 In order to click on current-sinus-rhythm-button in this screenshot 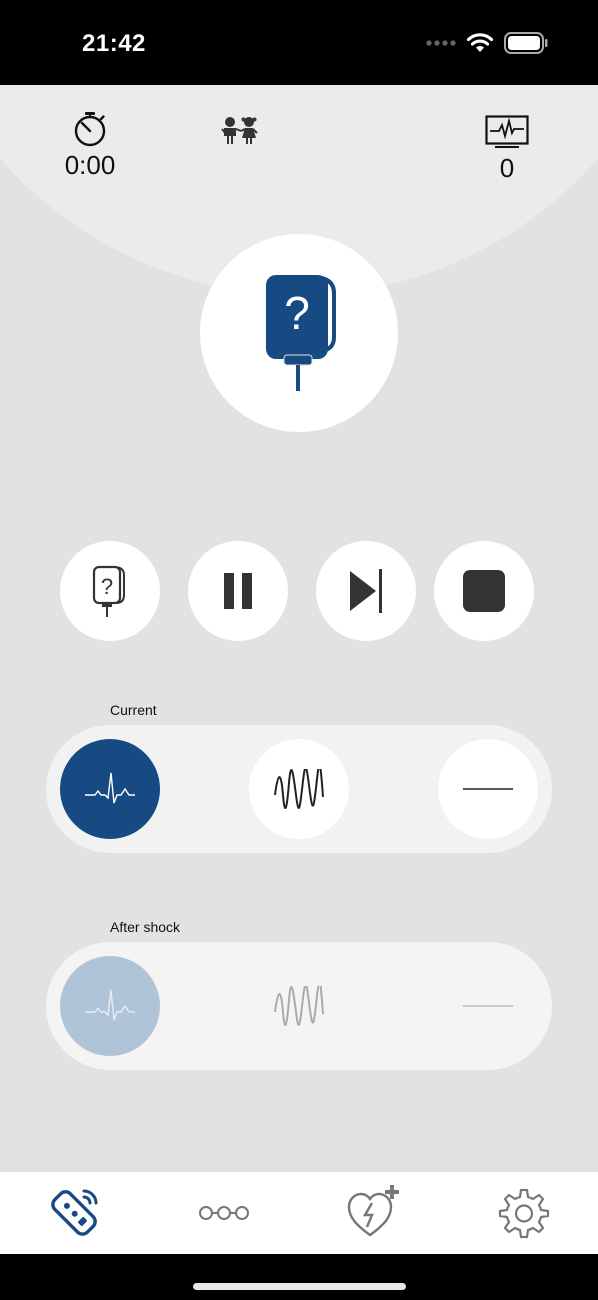, I will do `click(110, 789)`.